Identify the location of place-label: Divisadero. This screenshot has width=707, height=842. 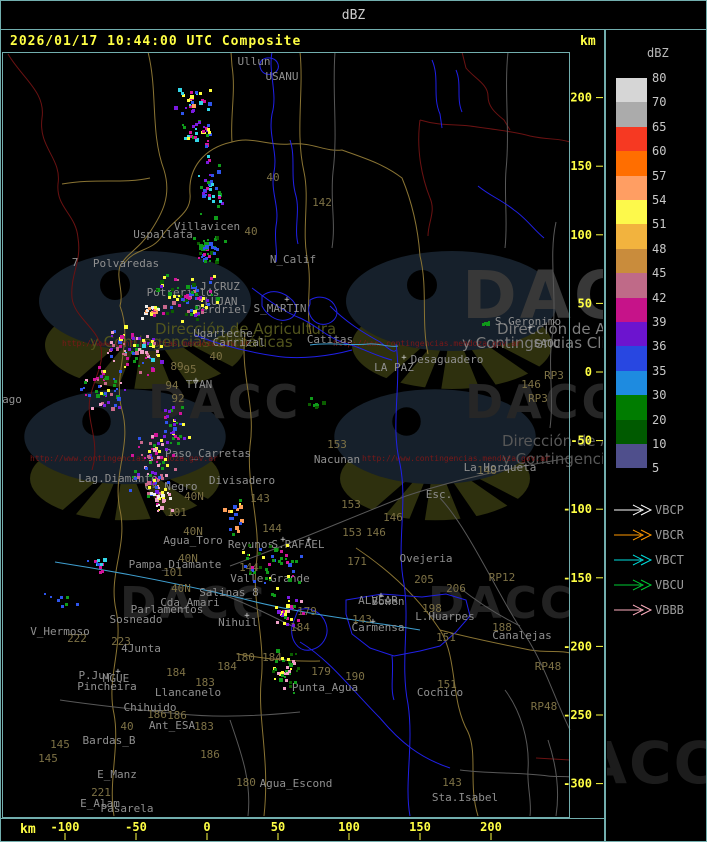
(242, 480).